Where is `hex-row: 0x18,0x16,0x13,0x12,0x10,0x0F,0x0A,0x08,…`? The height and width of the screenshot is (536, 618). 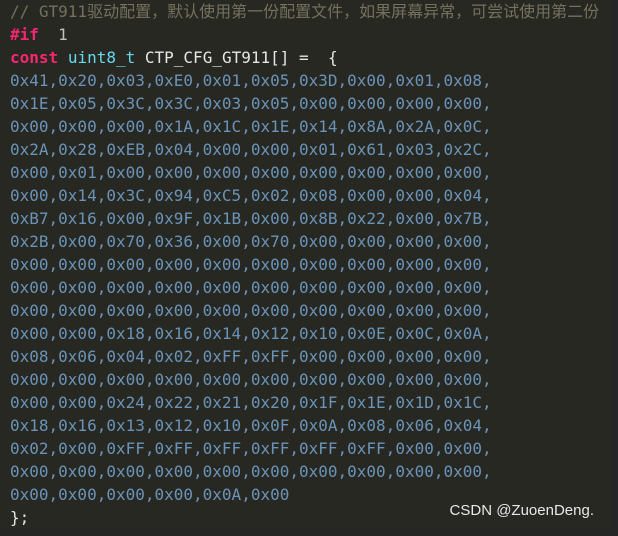
hex-row: 0x18,0x16,0x13,0x12,0x10,0x0F,0x0A,0x08,… is located at coordinates (251, 425).